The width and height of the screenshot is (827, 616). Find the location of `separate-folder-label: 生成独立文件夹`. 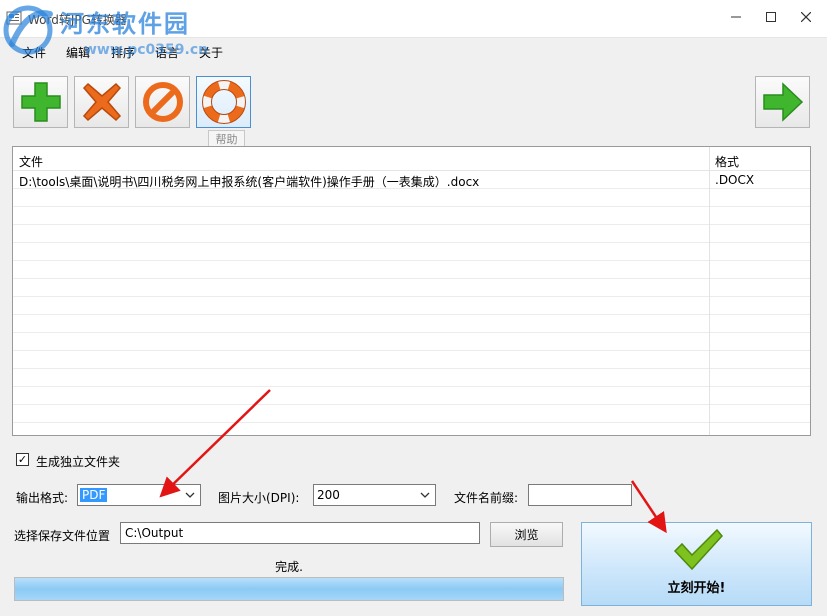

separate-folder-label: 生成独立文件夹 is located at coordinates (78, 462).